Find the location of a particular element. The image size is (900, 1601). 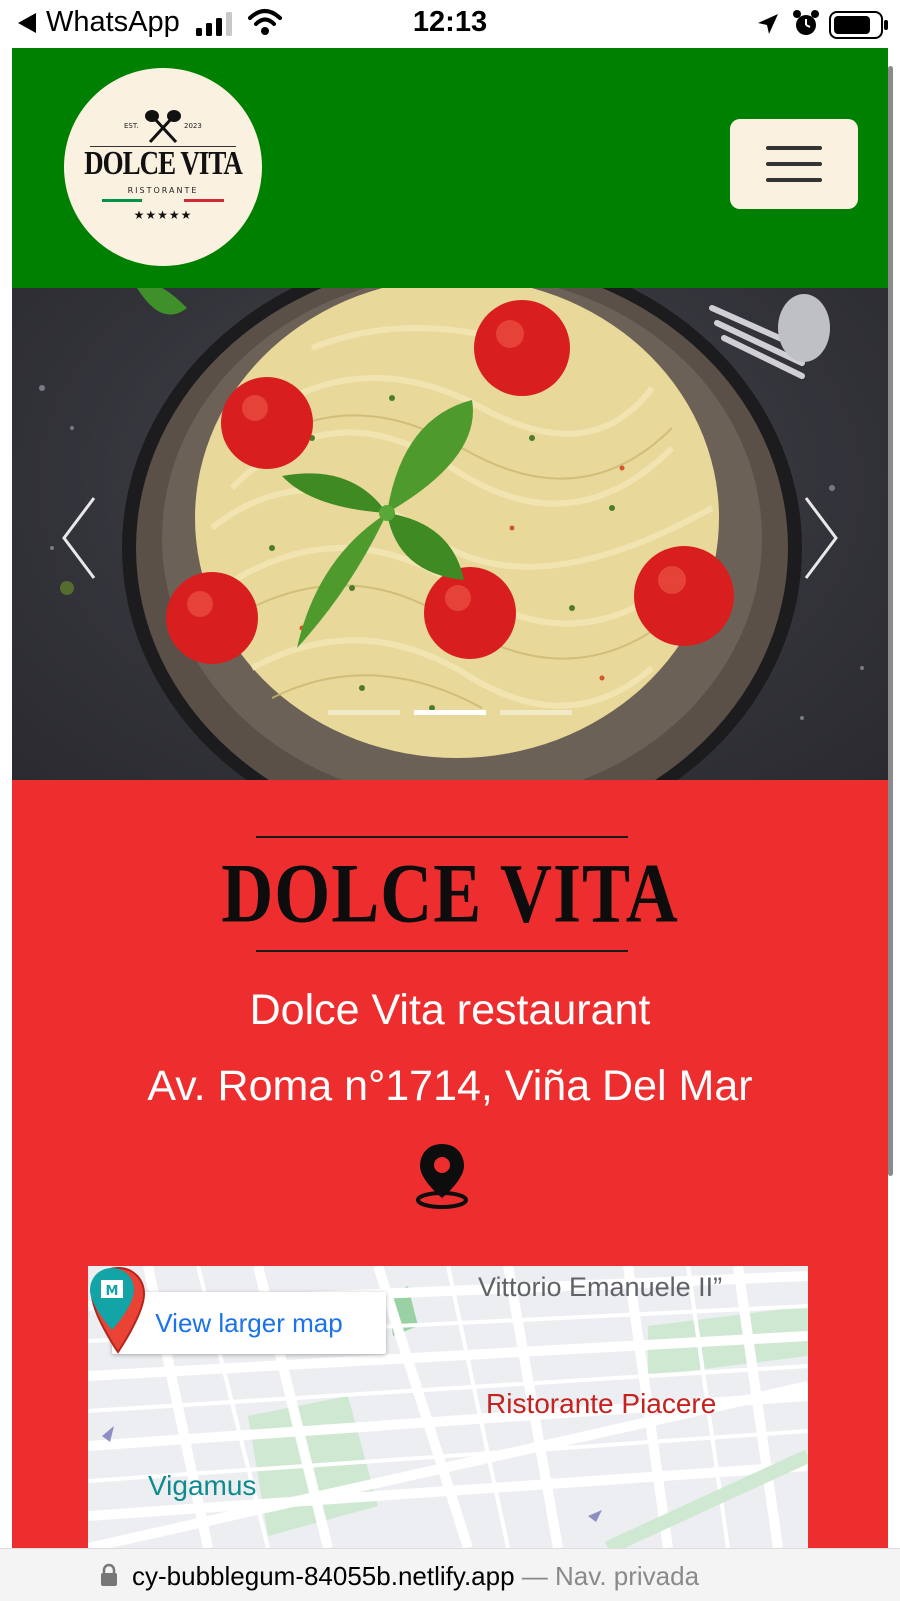

view-larger-map-link: View larger map is located at coordinates (249, 1323).